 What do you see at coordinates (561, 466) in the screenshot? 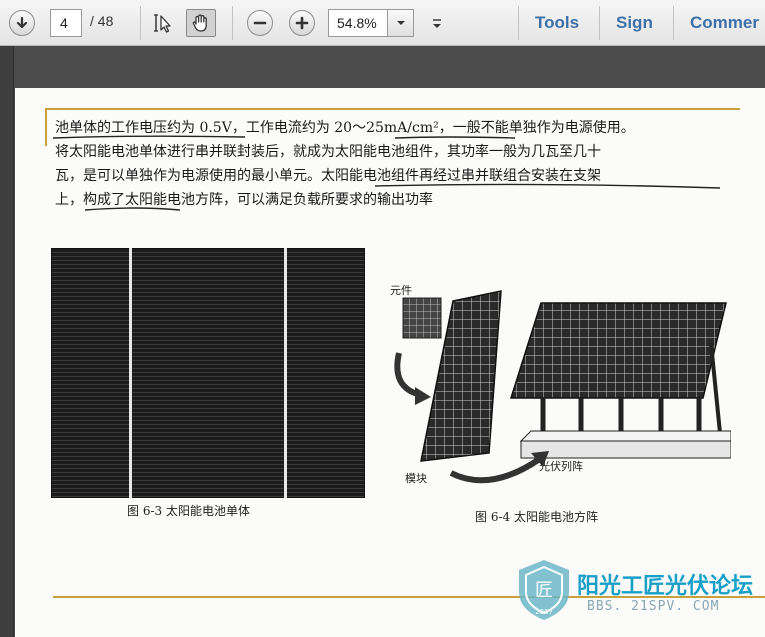
I see `label-array: 光伏列阵` at bounding box center [561, 466].